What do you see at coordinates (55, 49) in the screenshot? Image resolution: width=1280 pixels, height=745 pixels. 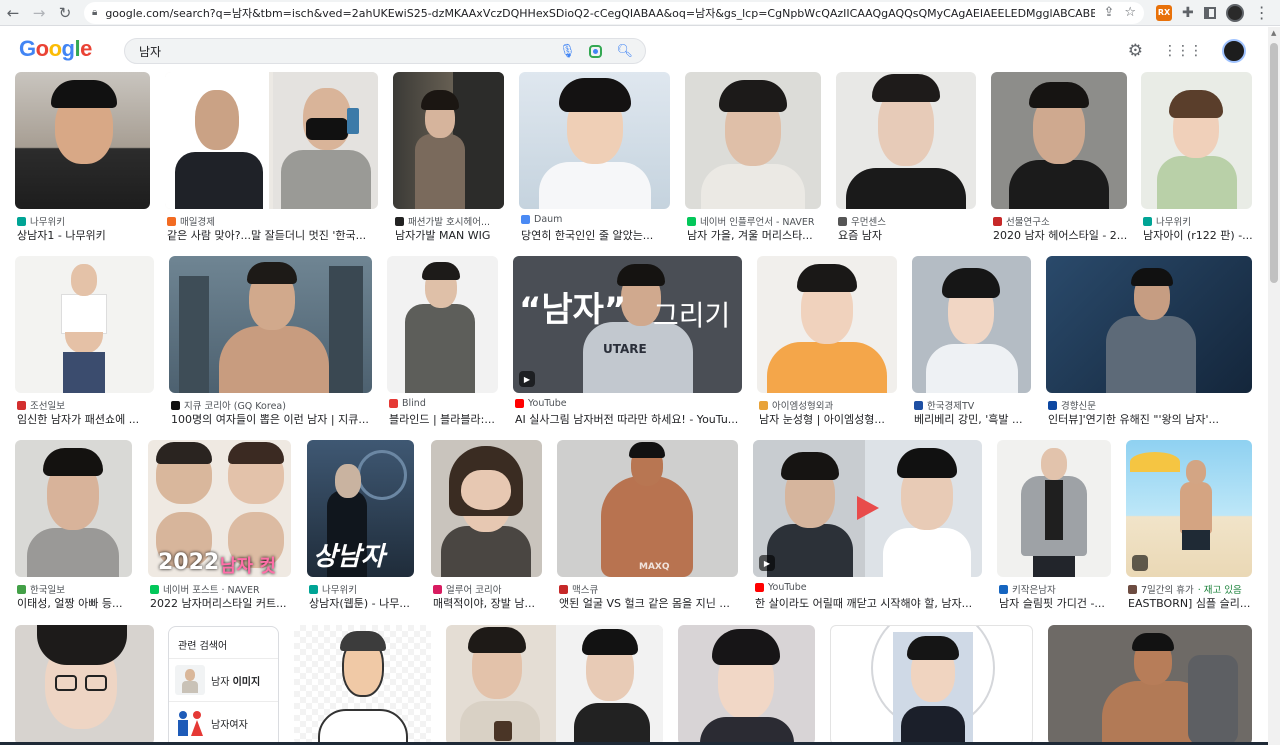 I see `google-logo: Google` at bounding box center [55, 49].